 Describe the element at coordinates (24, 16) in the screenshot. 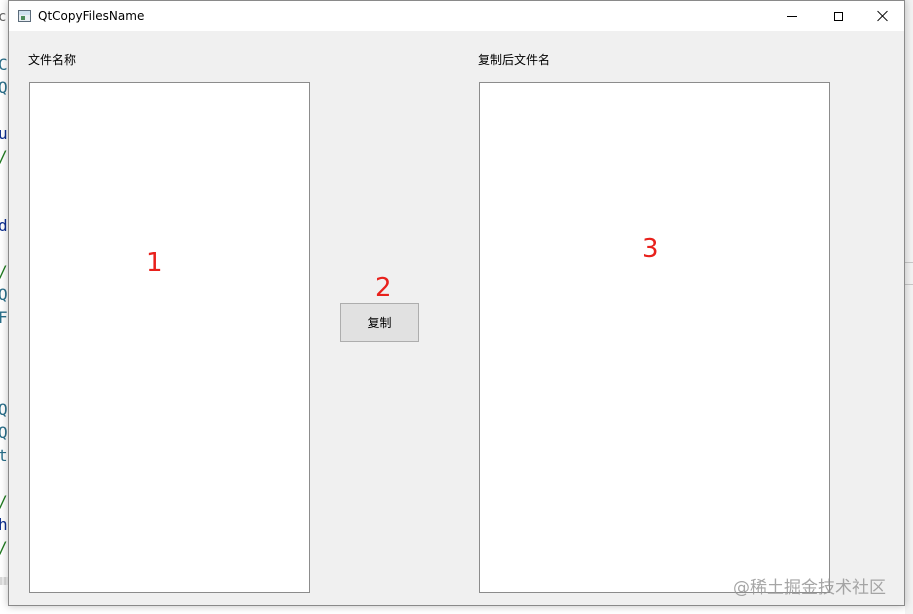

I see `app-window-icon` at that location.